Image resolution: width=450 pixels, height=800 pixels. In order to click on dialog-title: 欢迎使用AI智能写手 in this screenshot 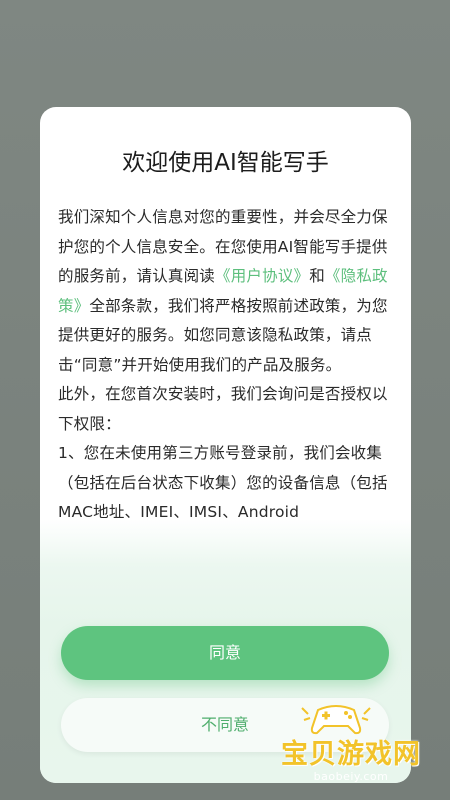, I will do `click(225, 163)`.